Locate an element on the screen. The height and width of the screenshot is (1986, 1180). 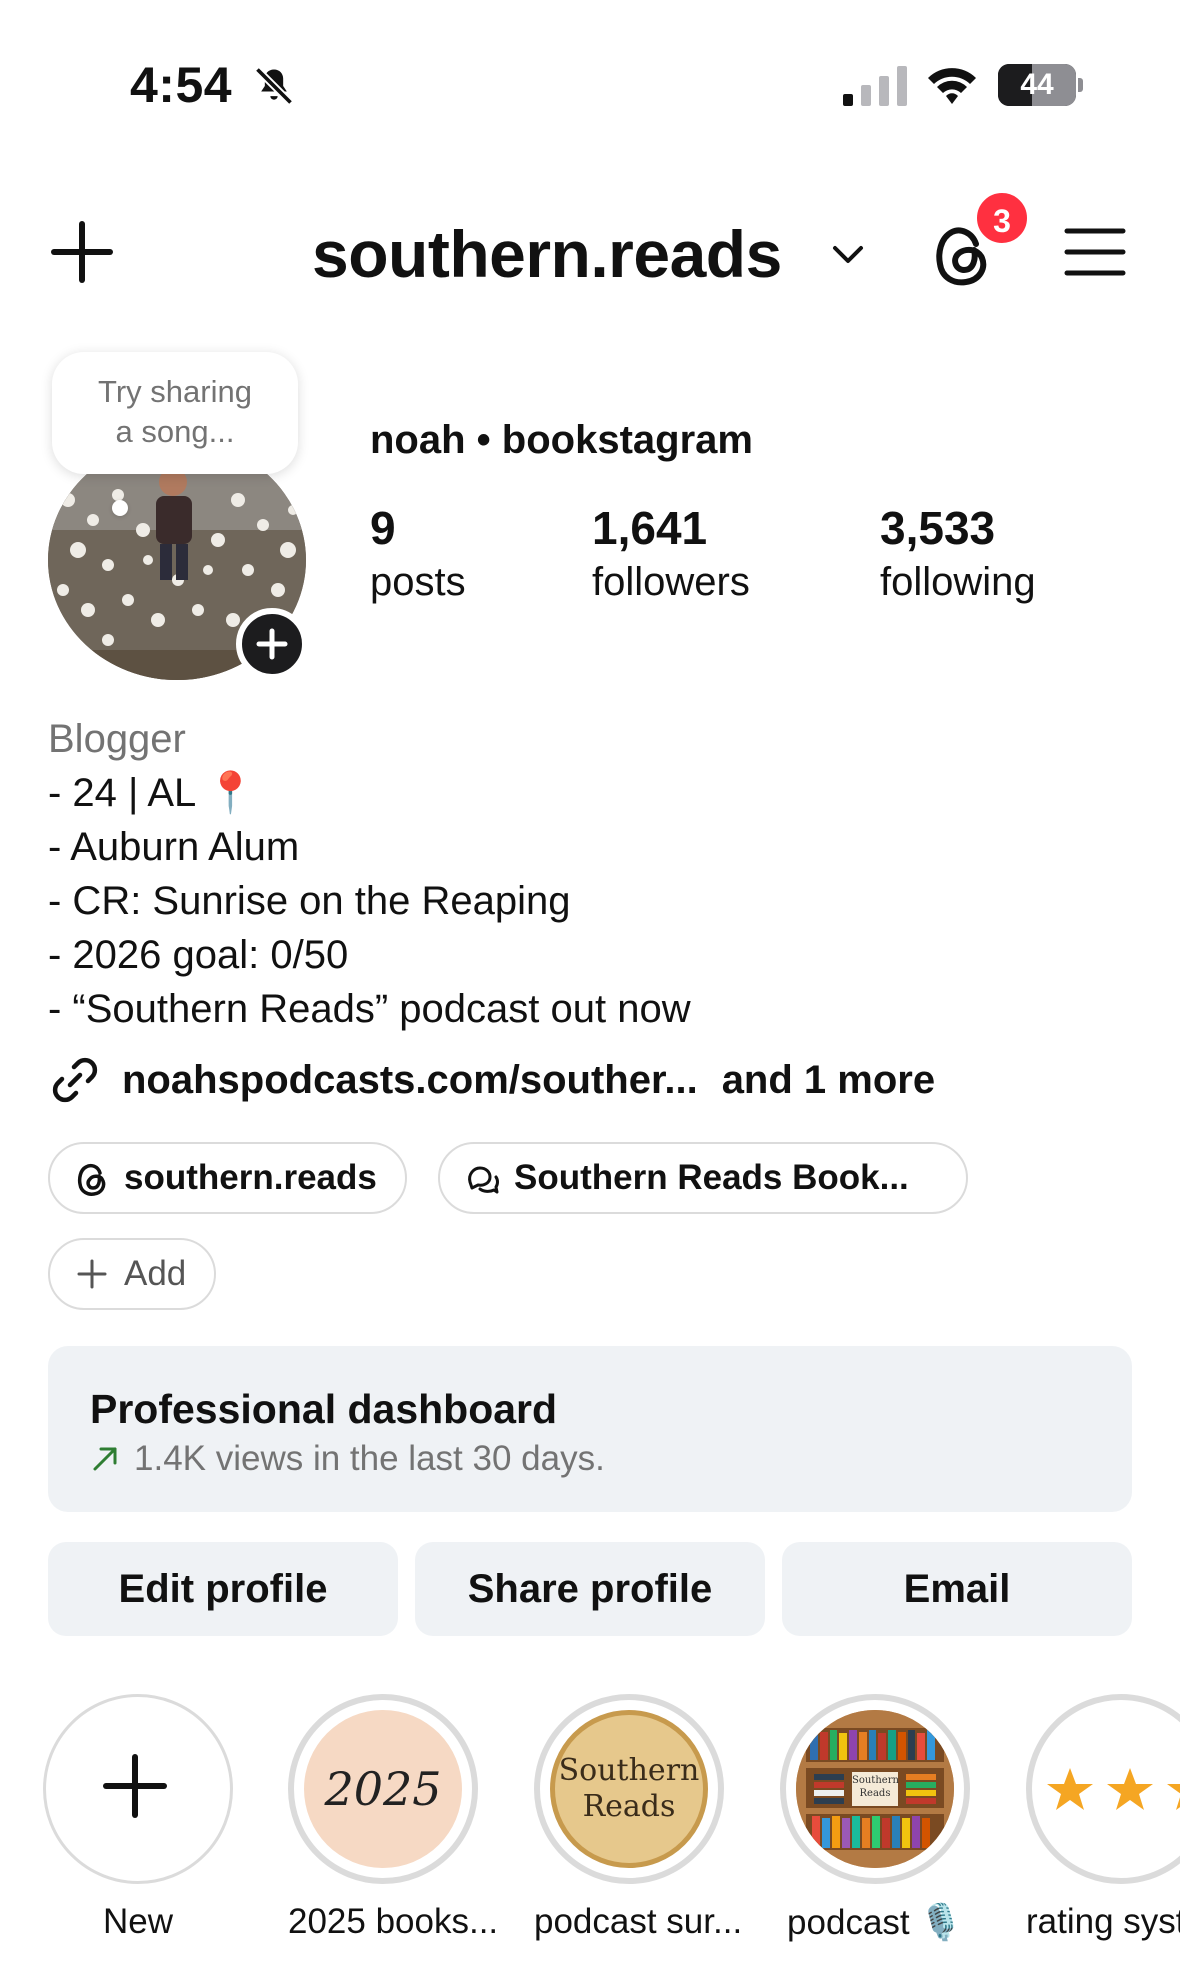
status-bar: 4:54 44 is located at coordinates (590, 60).